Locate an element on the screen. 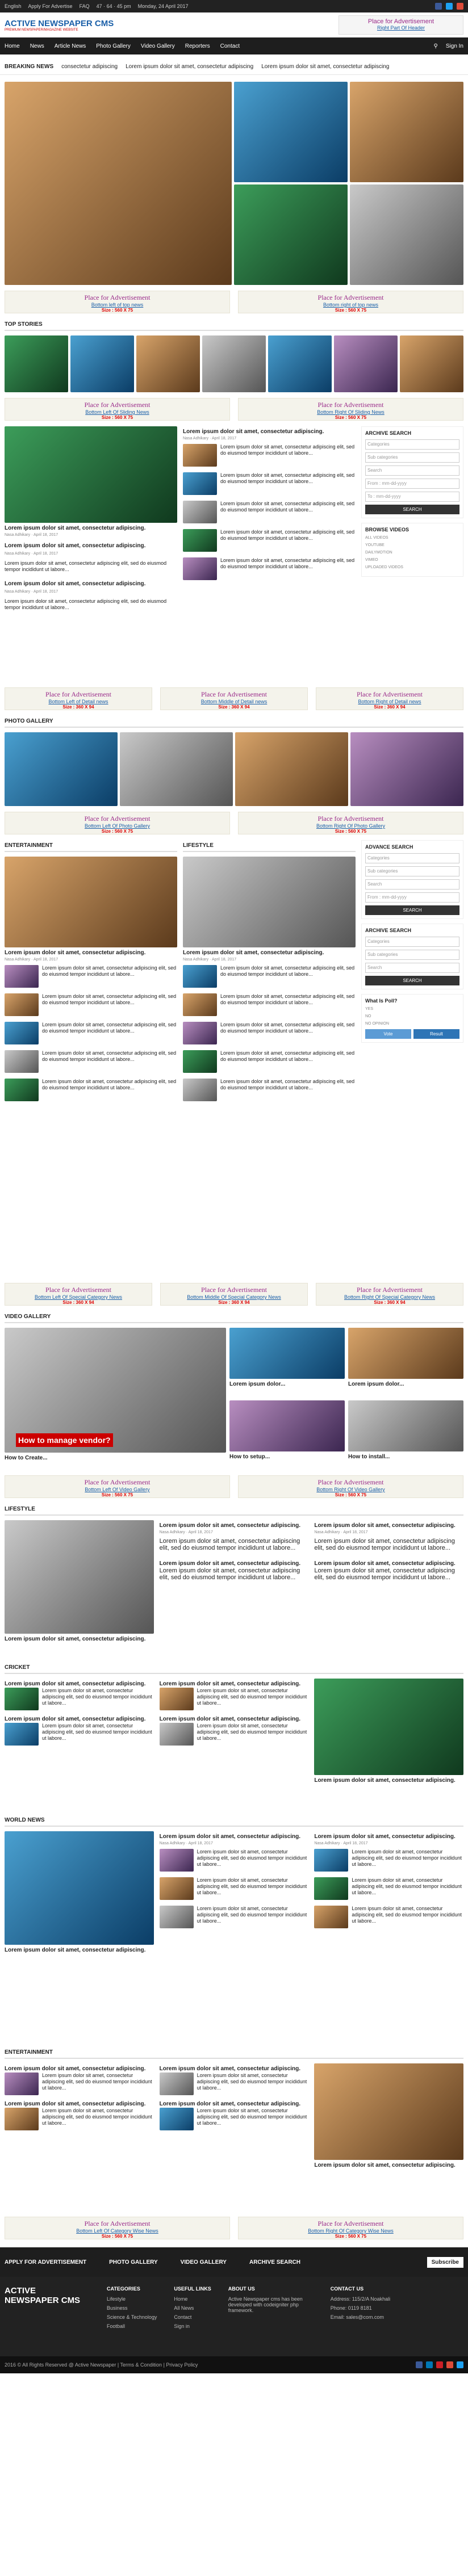 Image resolution: width=468 pixels, height=2576 pixels. sign-in-link: Sign In is located at coordinates (454, 46).